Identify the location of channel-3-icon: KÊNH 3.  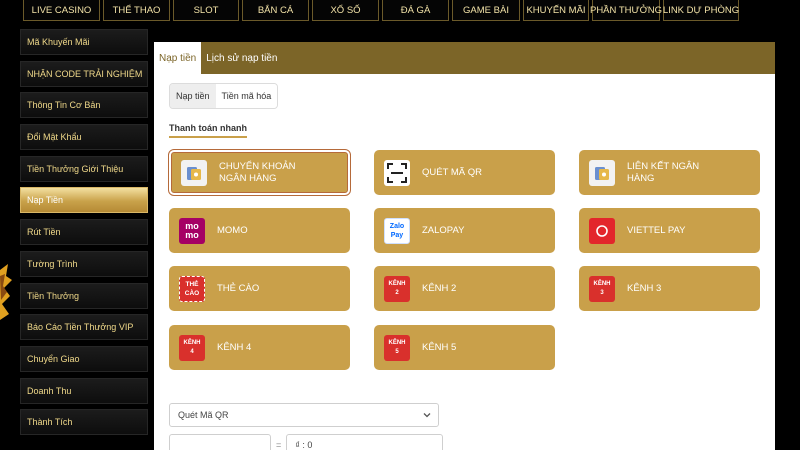
(602, 288).